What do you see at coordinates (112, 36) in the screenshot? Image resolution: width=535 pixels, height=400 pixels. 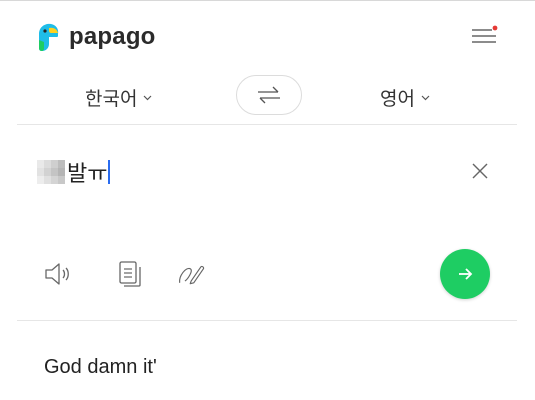 I see `logo-text: papago` at bounding box center [112, 36].